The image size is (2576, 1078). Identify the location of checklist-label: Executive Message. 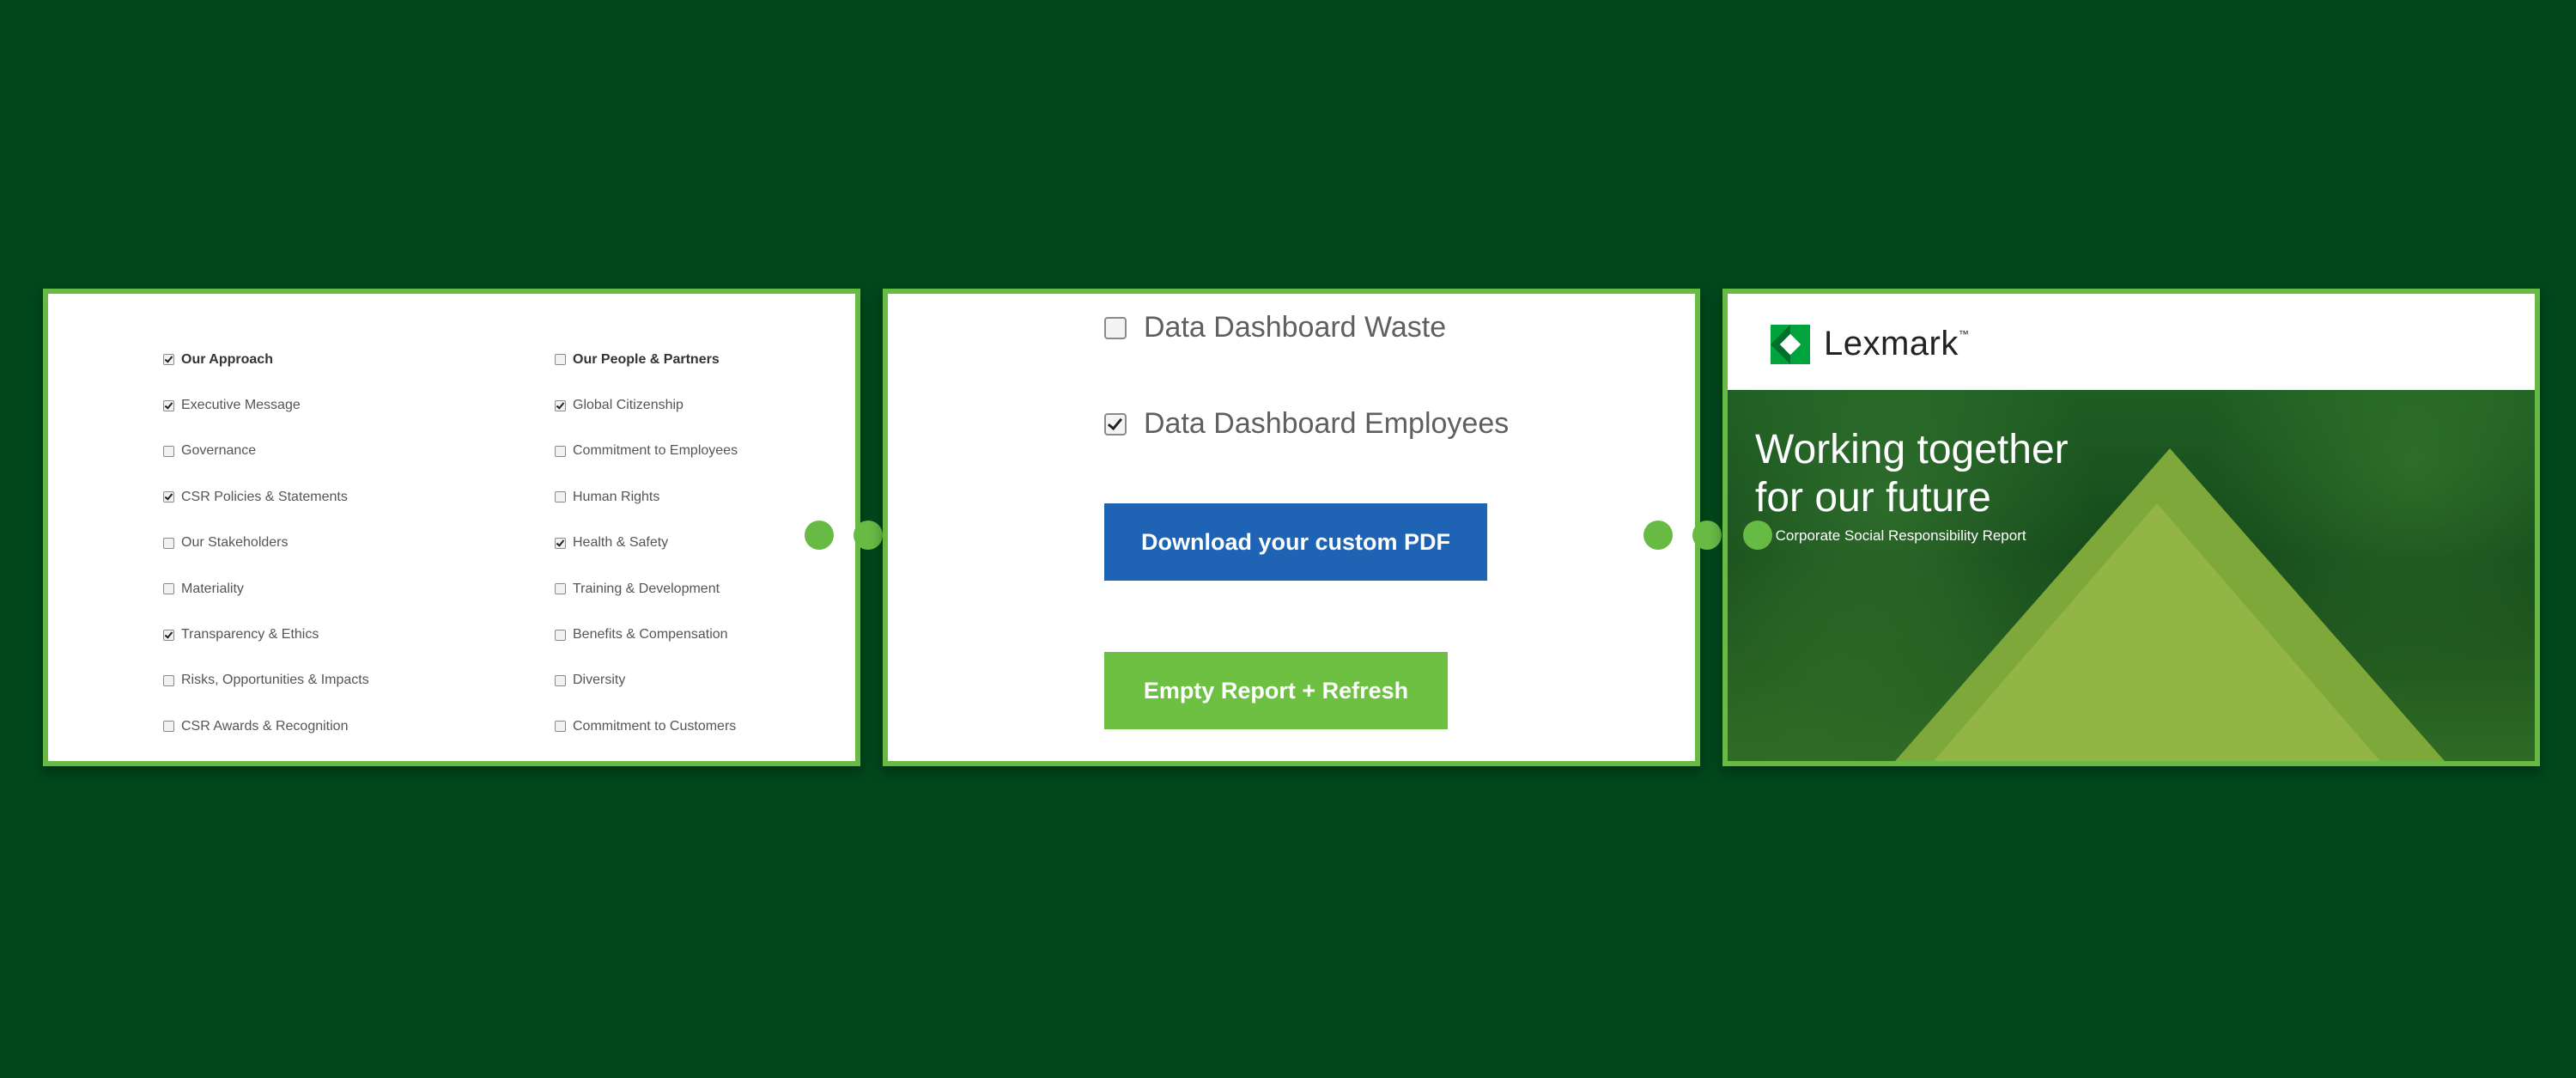
(241, 405).